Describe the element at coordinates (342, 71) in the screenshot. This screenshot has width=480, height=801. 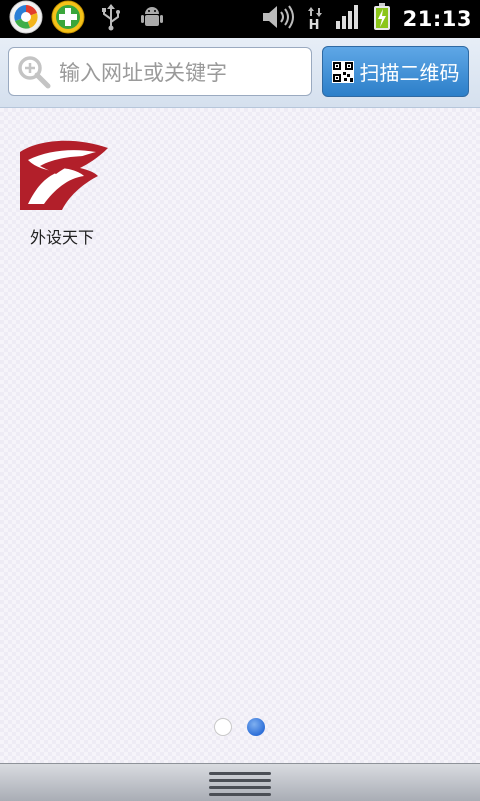
I see `qr-code-icon` at that location.